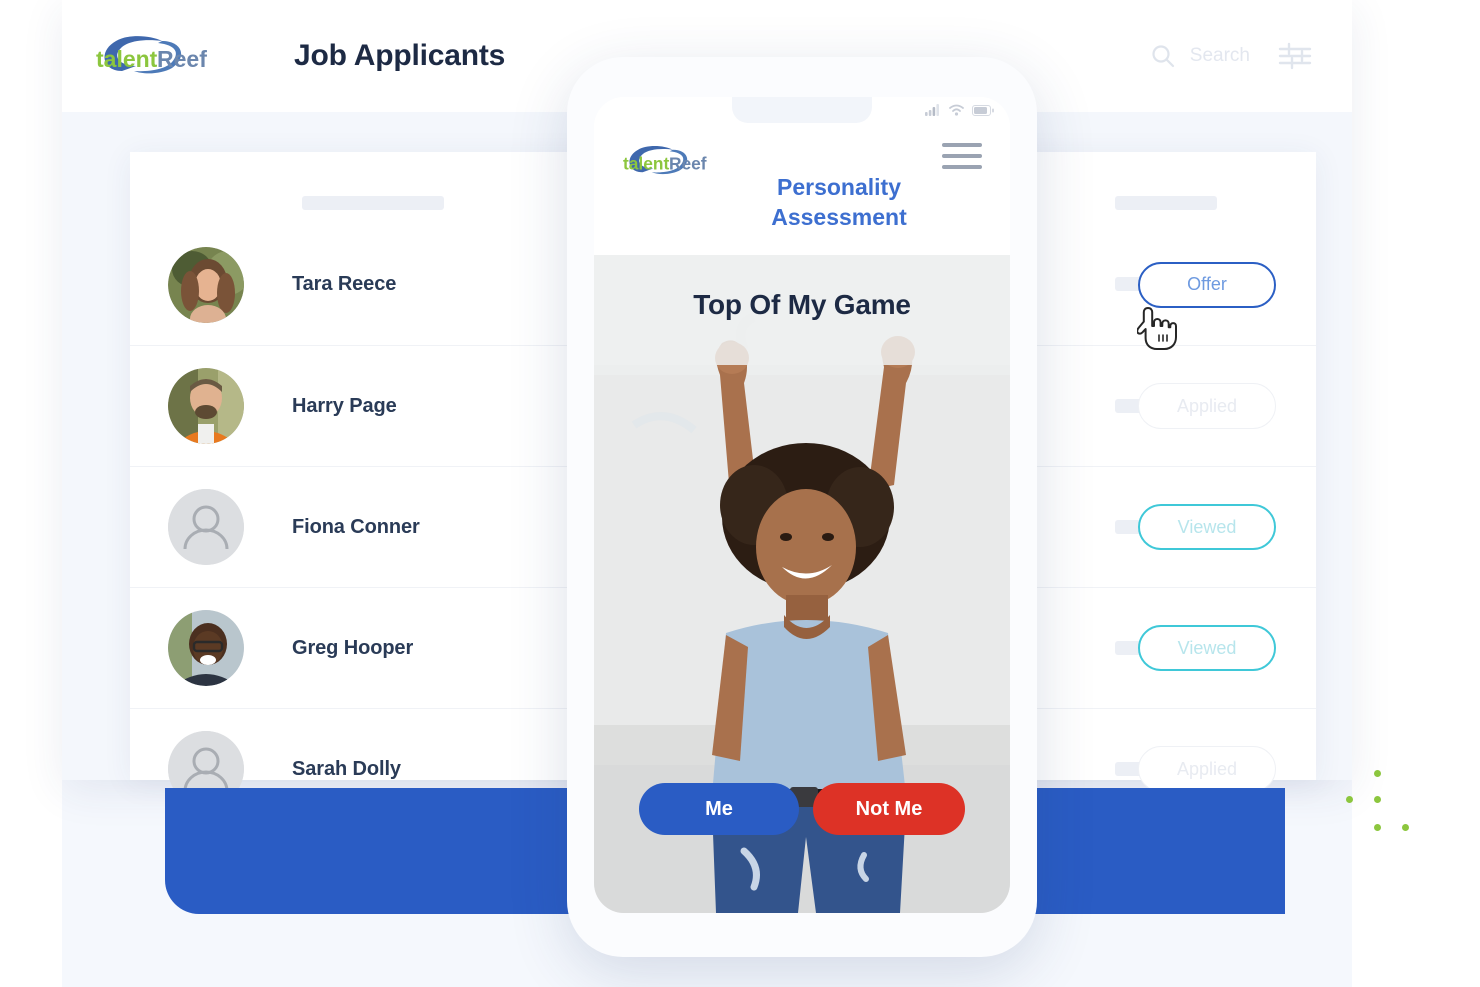 This screenshot has width=1480, height=987. I want to click on applicant-name: Fiona Conner, so click(356, 526).